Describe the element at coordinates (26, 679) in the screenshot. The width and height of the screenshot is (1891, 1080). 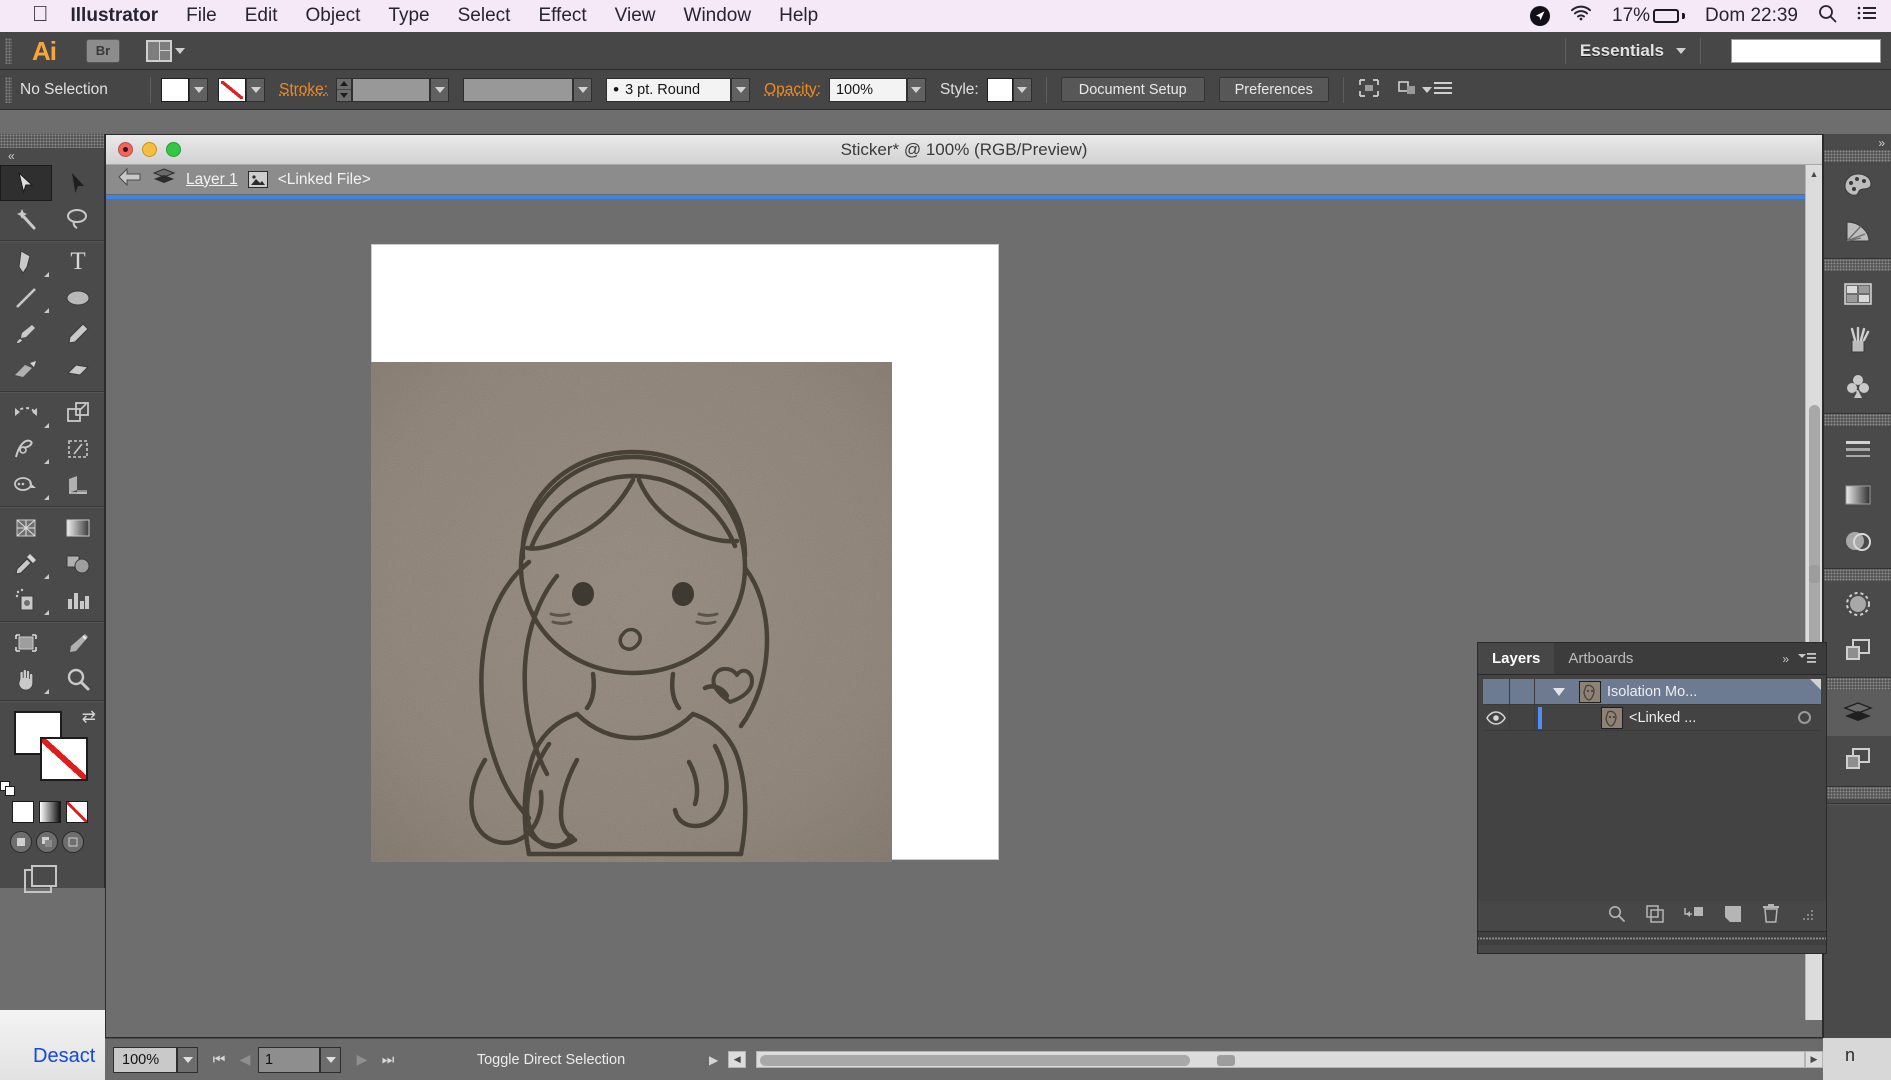
I see `hand-tool` at that location.